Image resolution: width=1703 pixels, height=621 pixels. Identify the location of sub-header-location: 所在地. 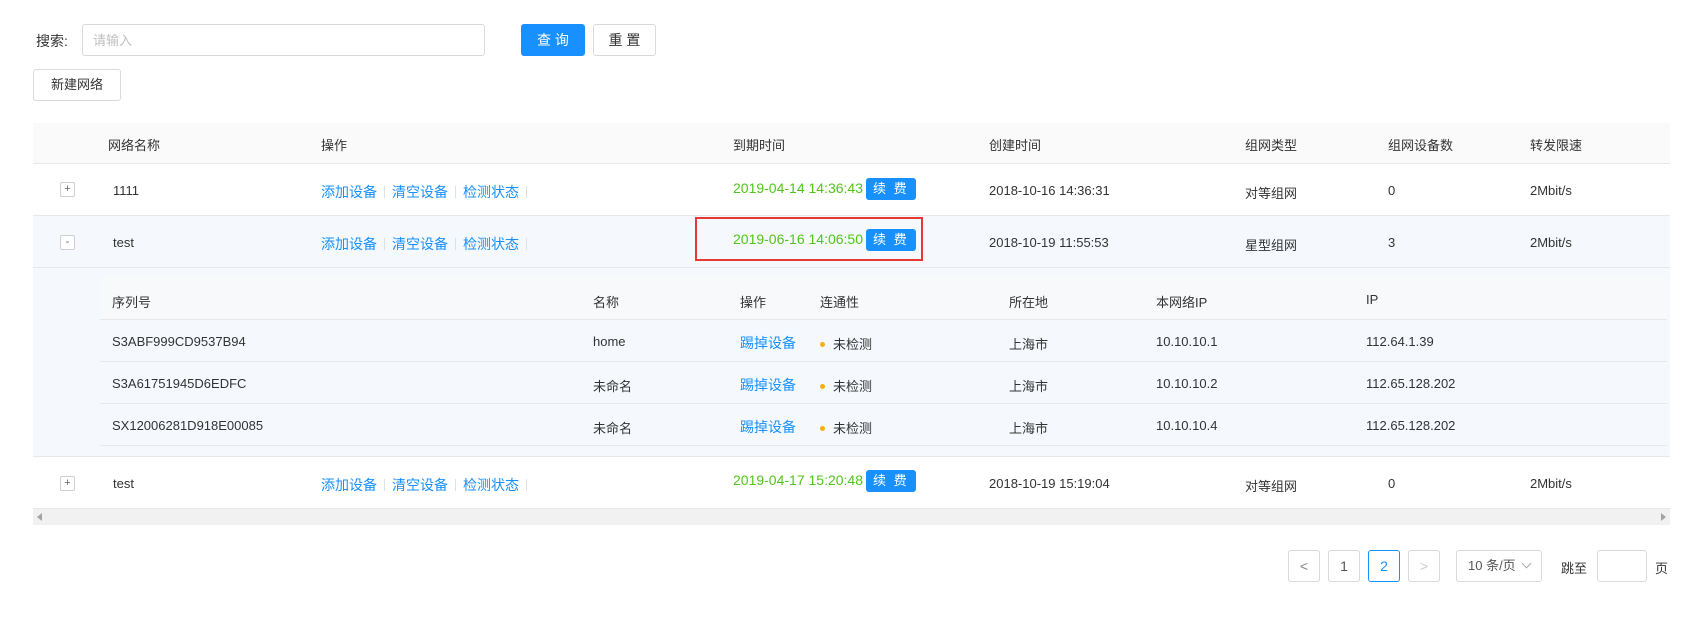
(1029, 302).